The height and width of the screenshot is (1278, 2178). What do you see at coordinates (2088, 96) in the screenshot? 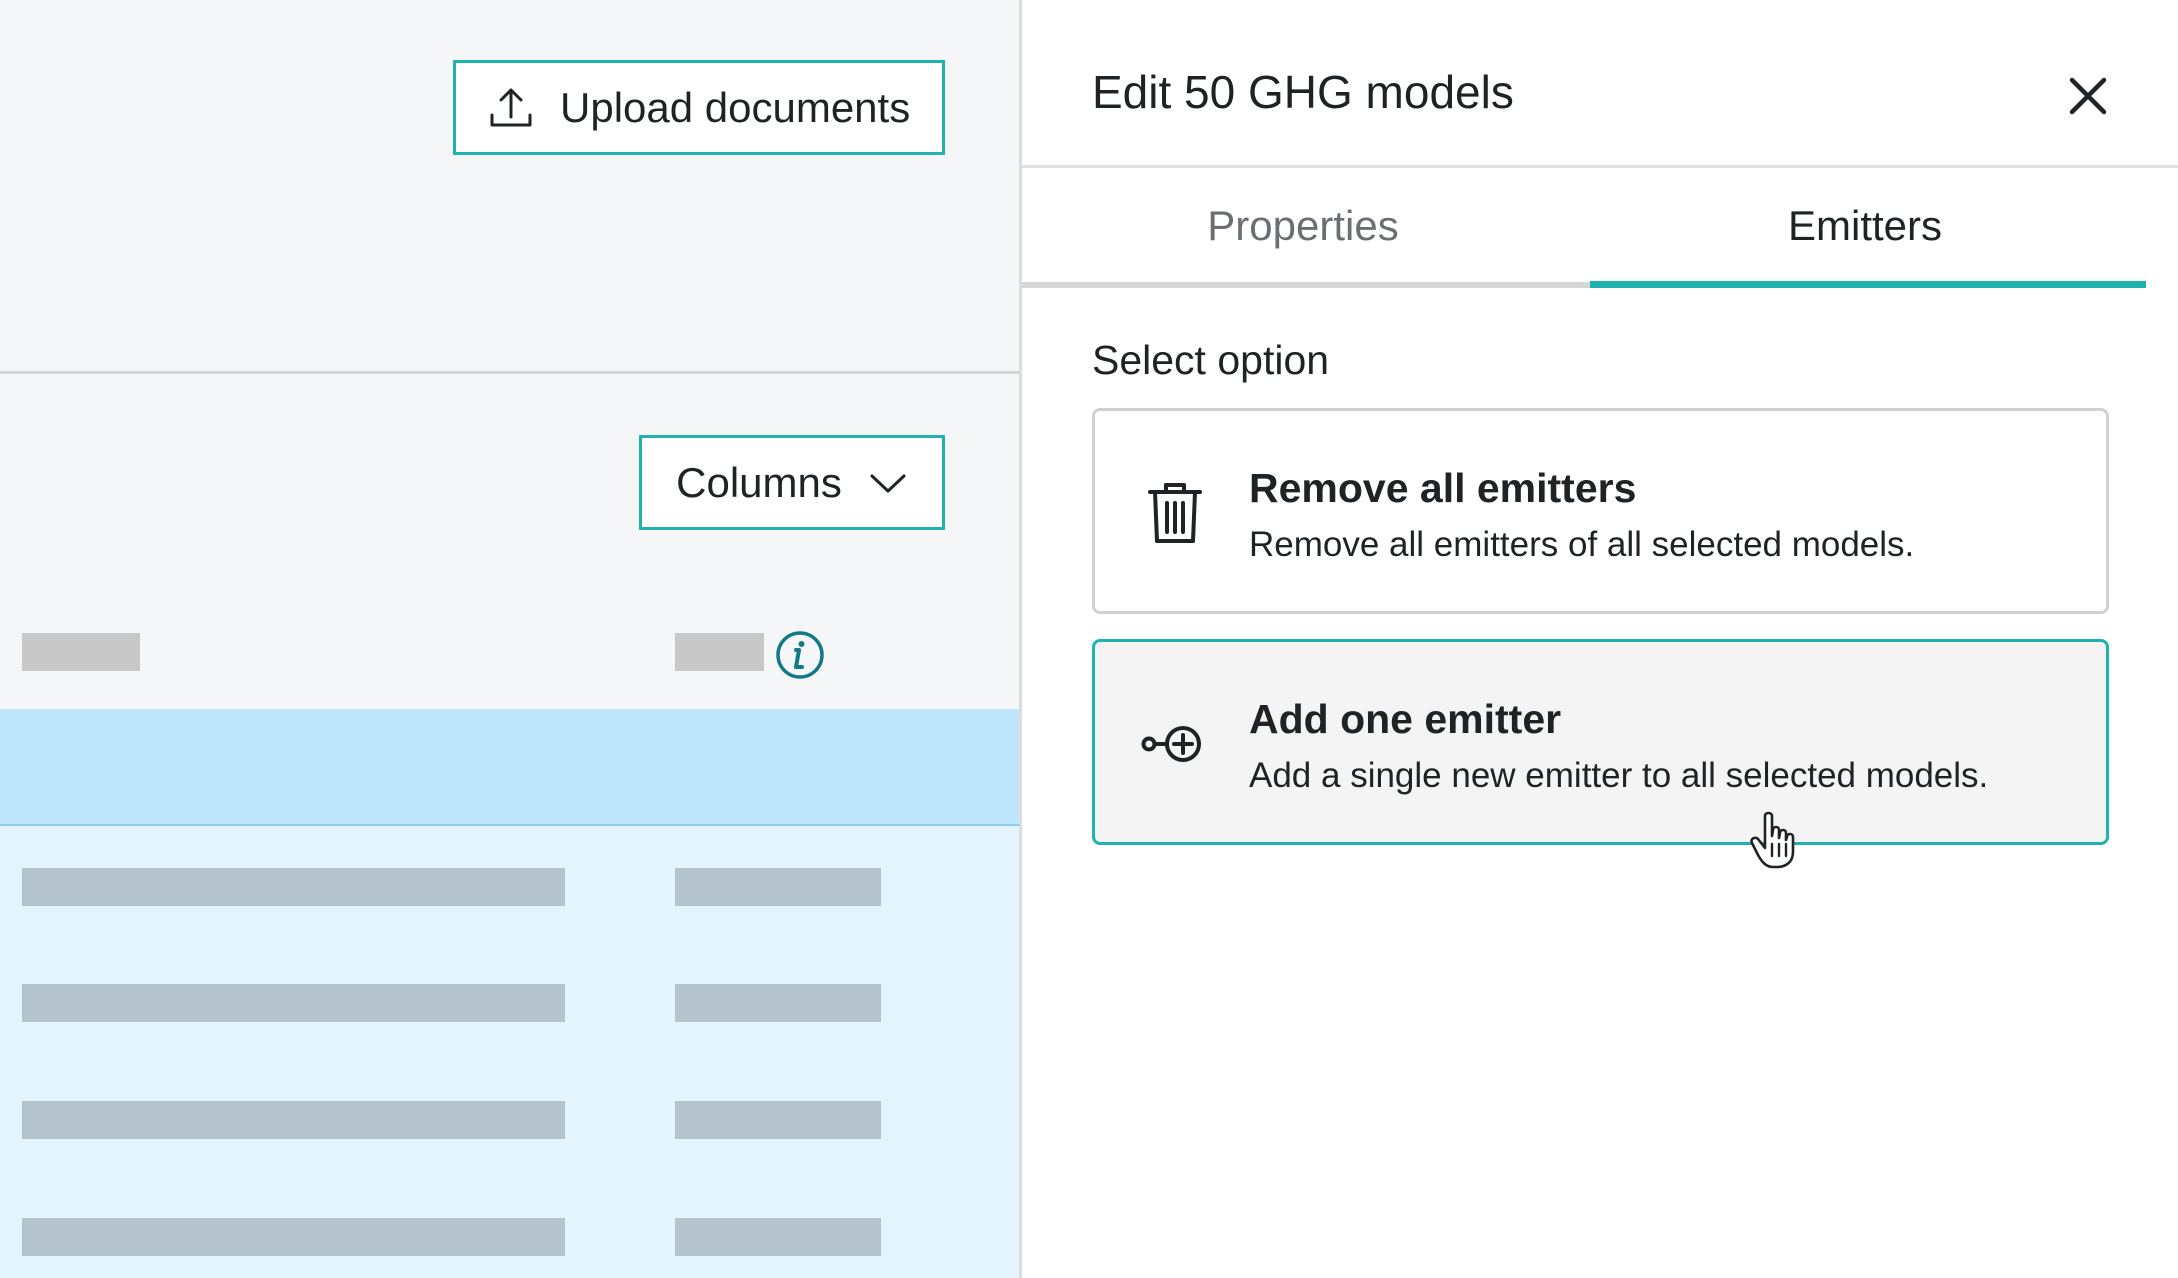
I see `close-icon` at bounding box center [2088, 96].